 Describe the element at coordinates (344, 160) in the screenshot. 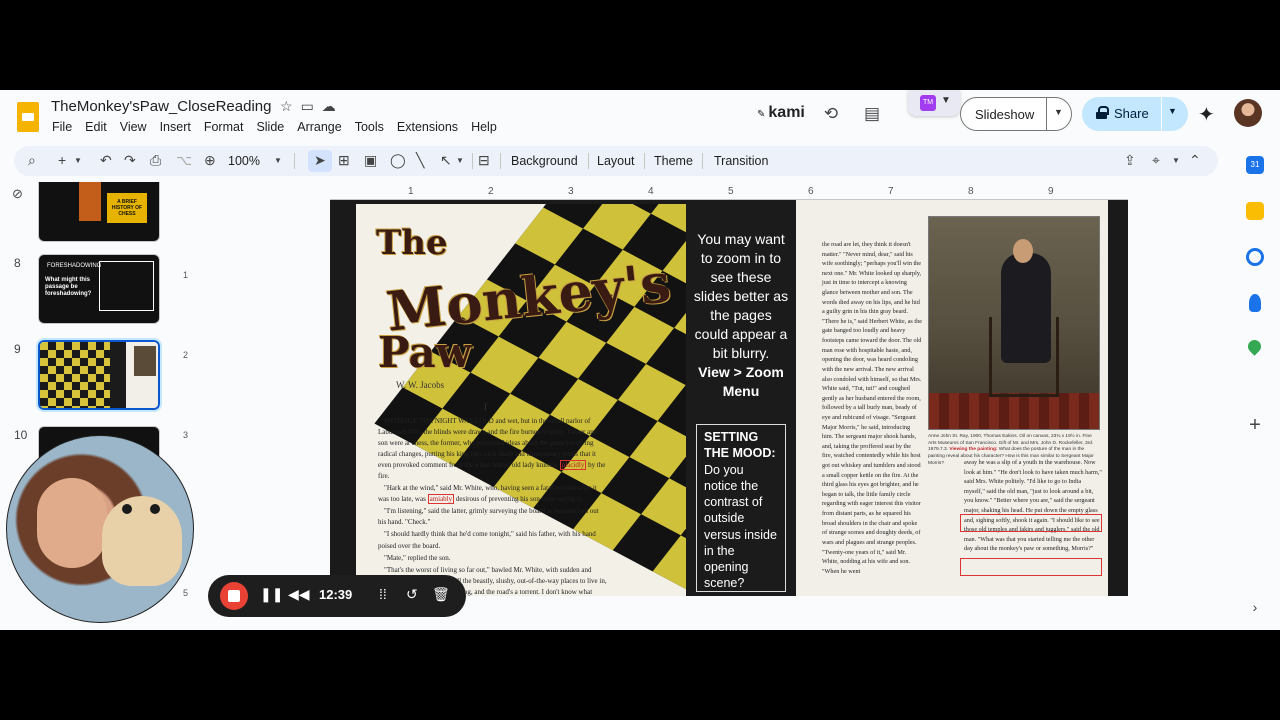

I see `text-box-icon: ⊞` at that location.